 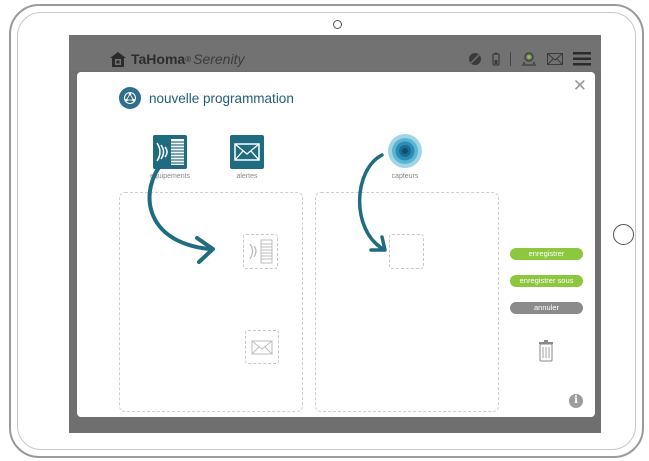 I want to click on no-camera-icon, so click(x=475, y=59).